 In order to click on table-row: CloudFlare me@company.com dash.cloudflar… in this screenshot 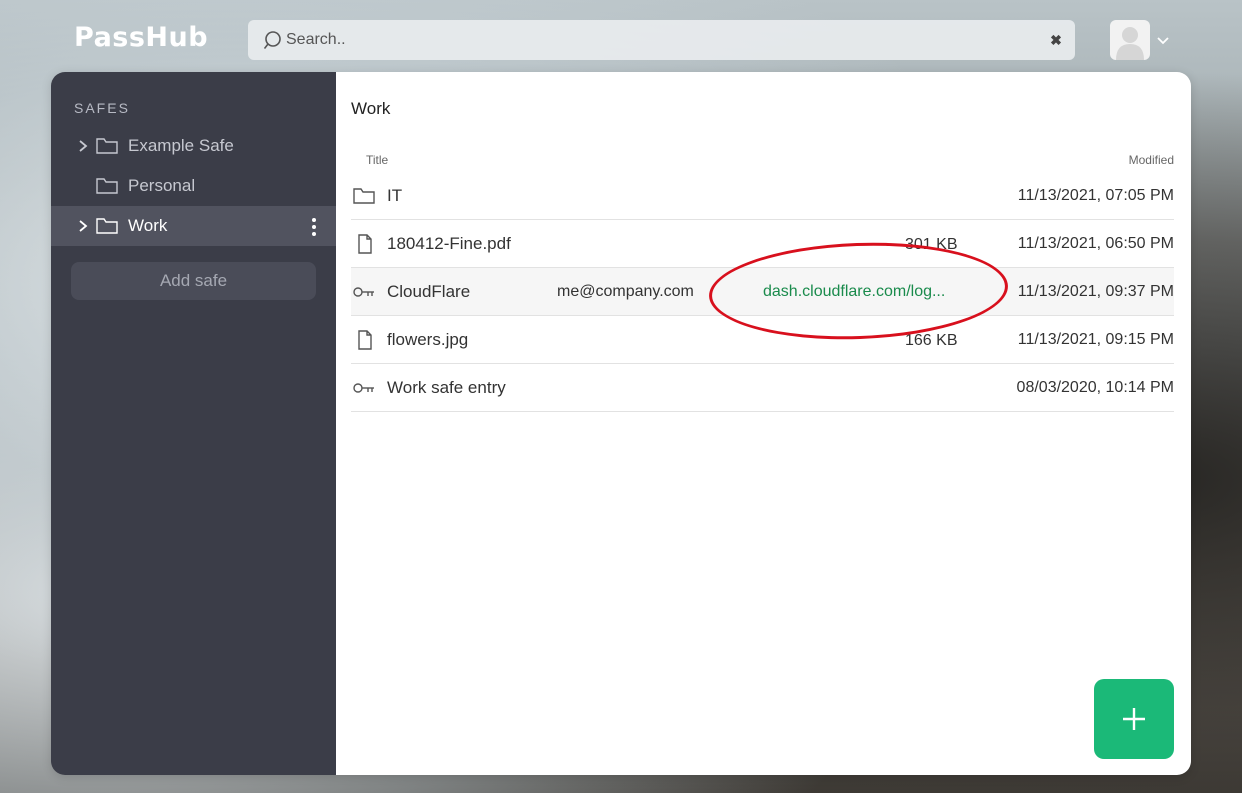, I will do `click(762, 292)`.